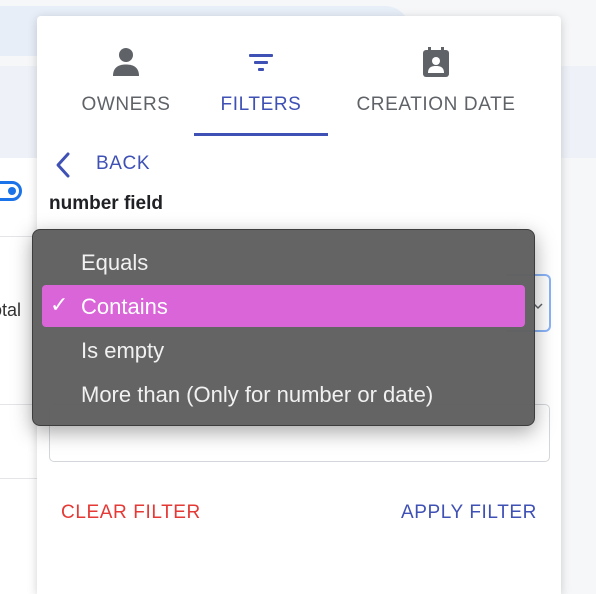 The image size is (596, 594). I want to click on tab-creation-date: CREATION DATE, so click(436, 75).